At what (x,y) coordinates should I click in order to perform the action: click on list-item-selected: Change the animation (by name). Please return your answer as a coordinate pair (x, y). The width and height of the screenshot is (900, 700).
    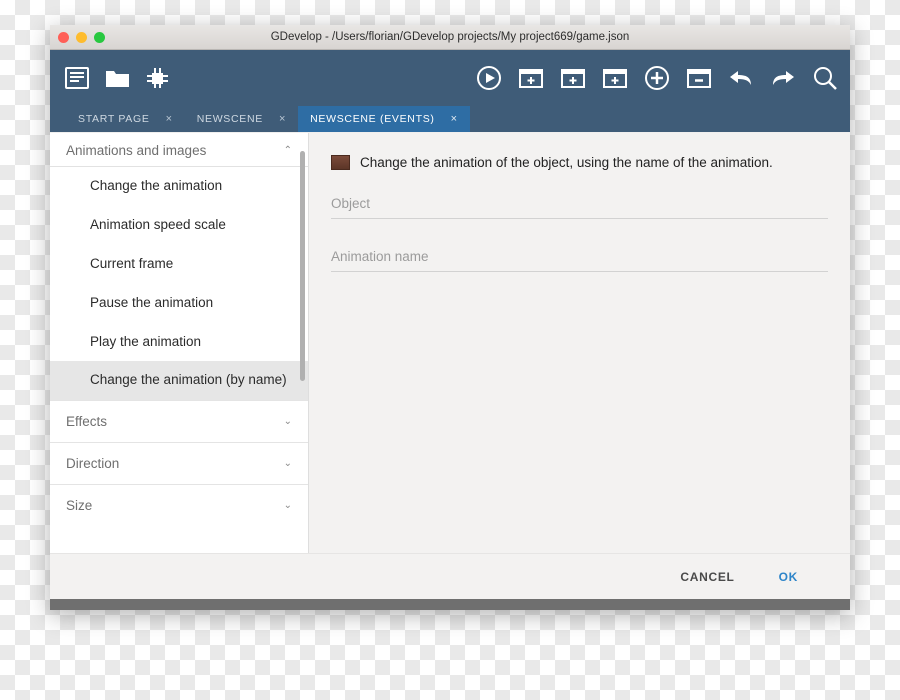
    Looking at the image, I should click on (179, 381).